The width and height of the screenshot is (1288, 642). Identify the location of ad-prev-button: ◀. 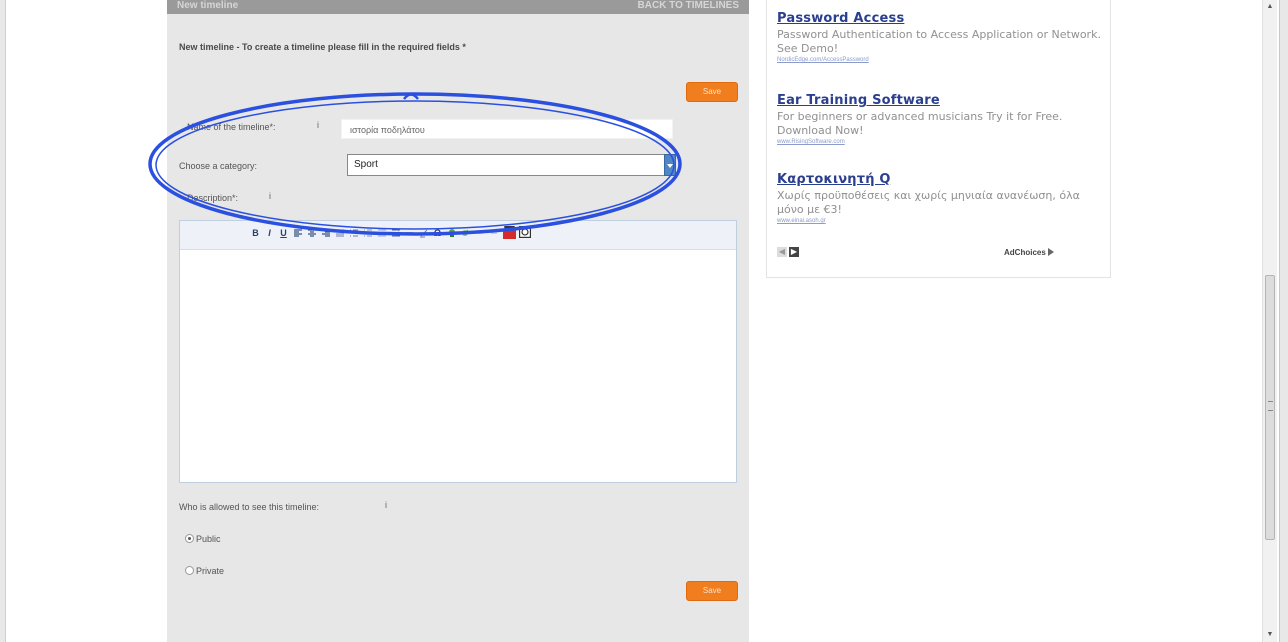
(782, 252).